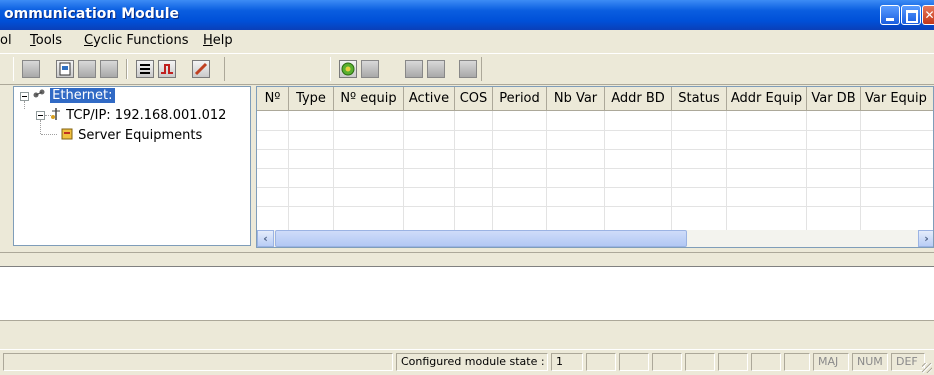 Image resolution: width=934 pixels, height=375 pixels. I want to click on column-header-status: Status, so click(699, 99).